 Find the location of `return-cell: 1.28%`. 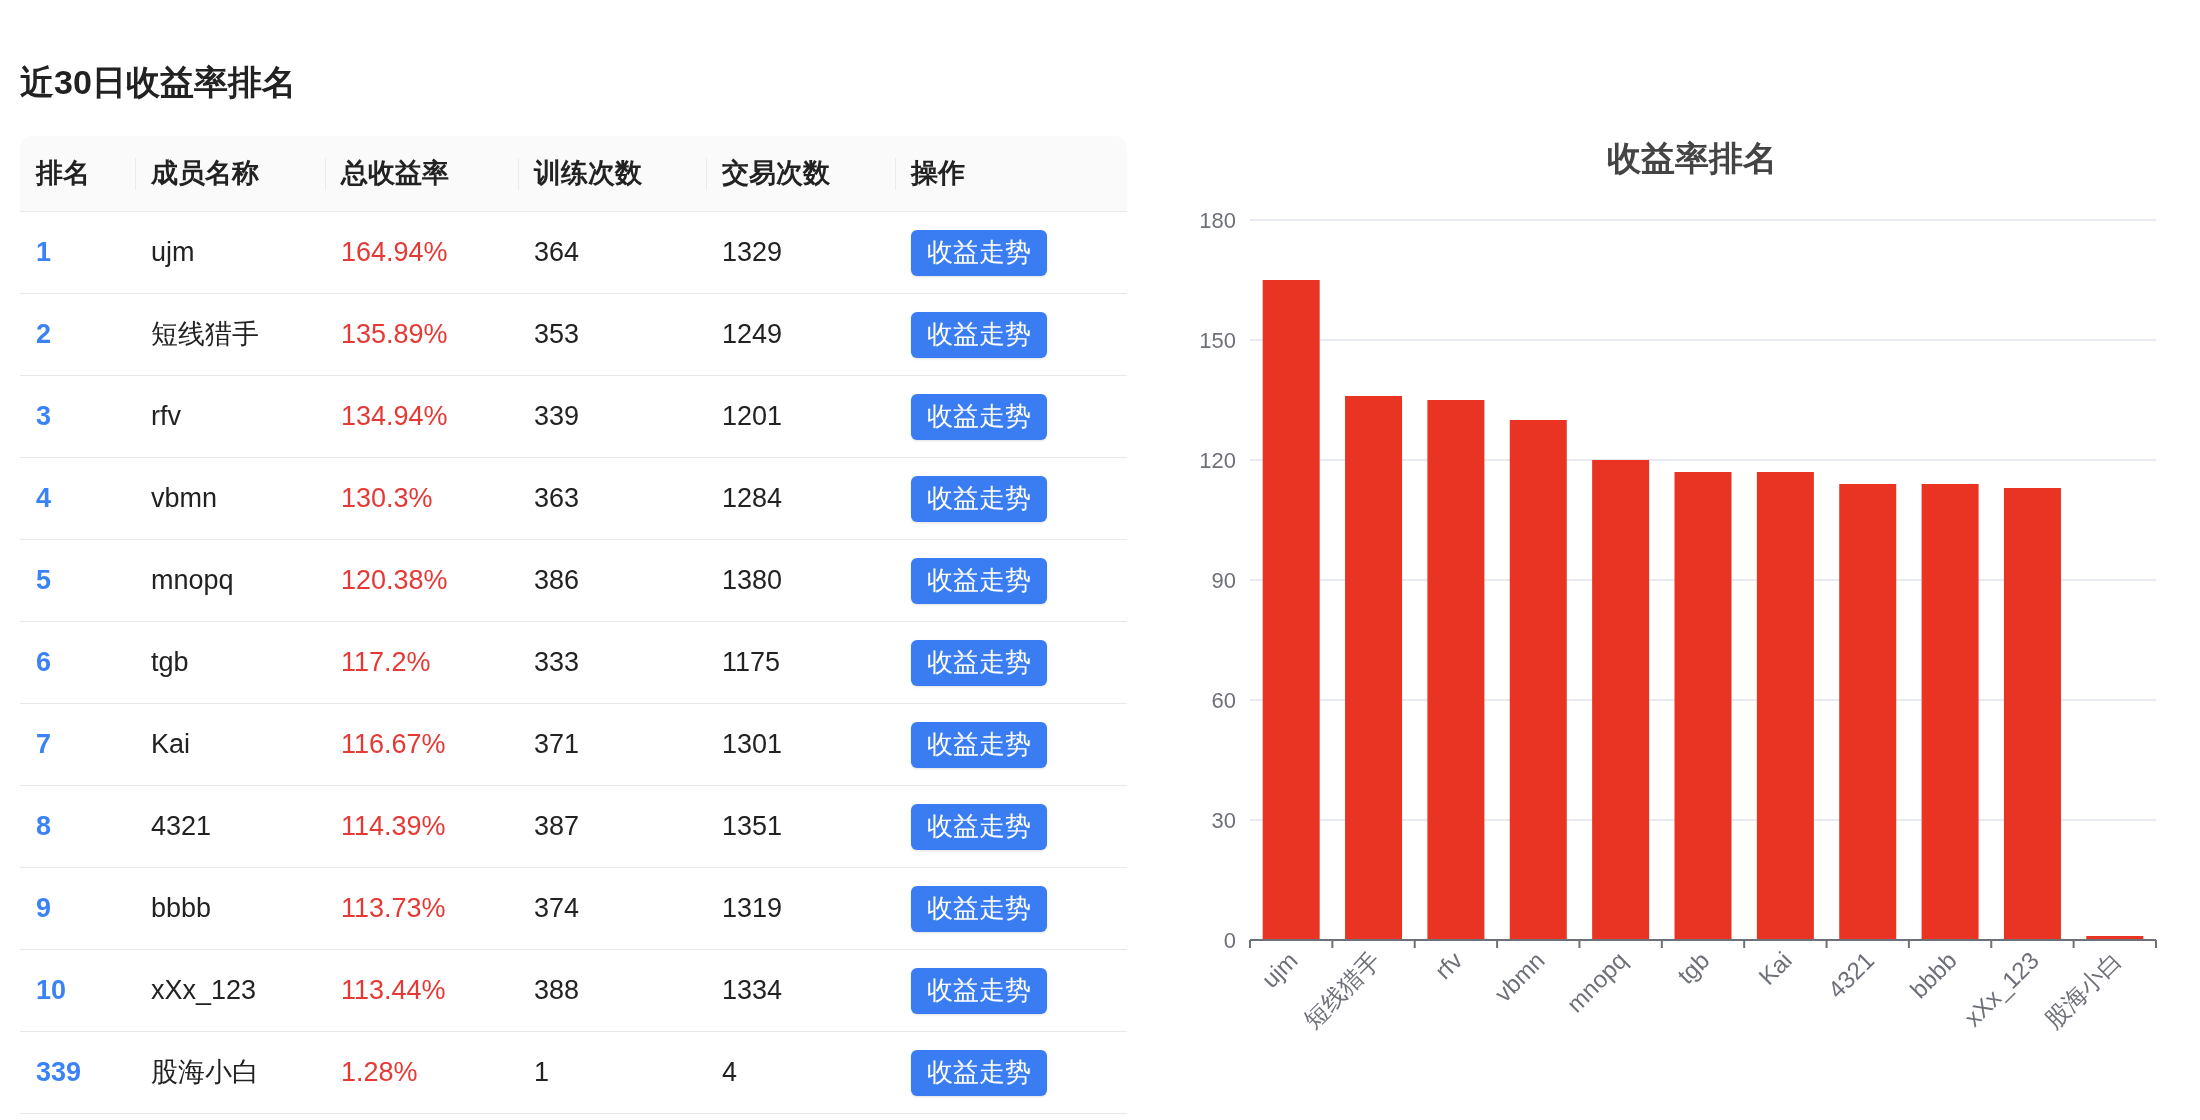

return-cell: 1.28% is located at coordinates (379, 1072).